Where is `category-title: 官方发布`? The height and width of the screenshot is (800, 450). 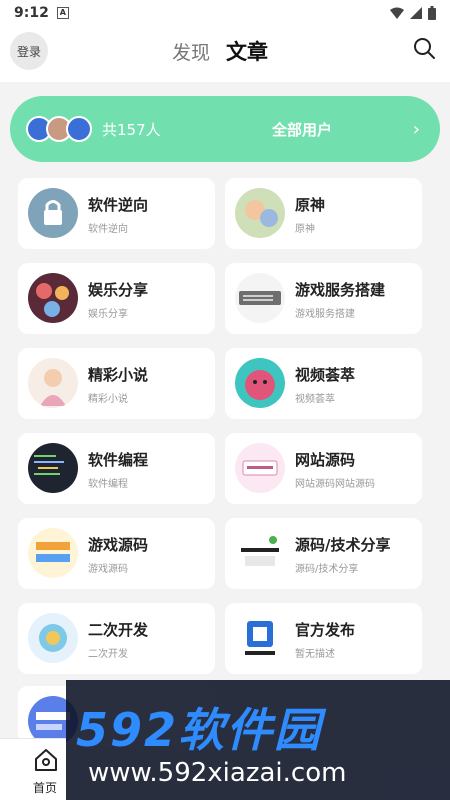 category-title: 官方发布 is located at coordinates (325, 630).